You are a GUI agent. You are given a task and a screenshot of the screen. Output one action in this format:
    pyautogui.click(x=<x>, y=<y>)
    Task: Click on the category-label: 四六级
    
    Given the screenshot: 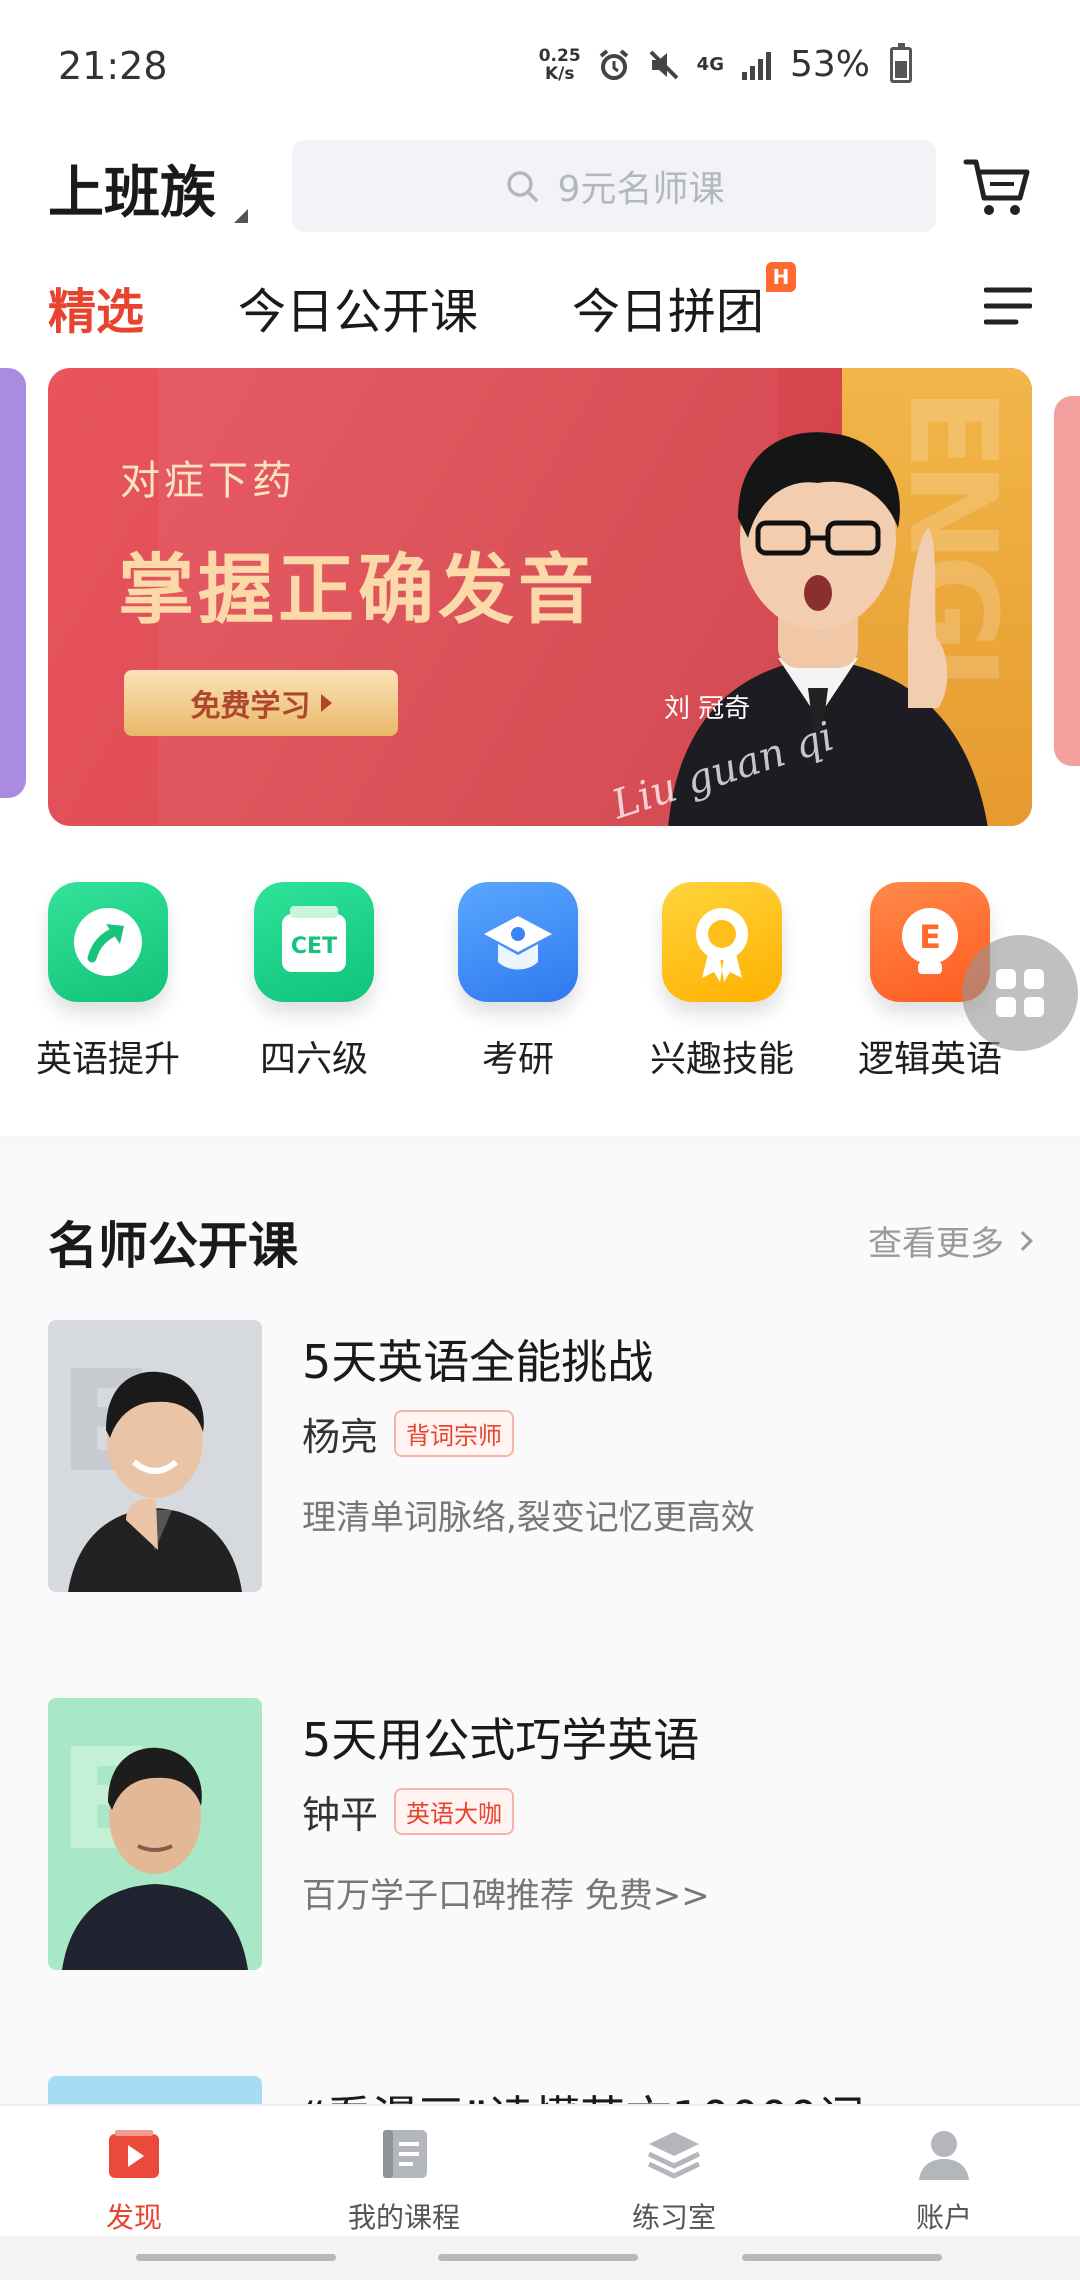 What is the action you would take?
    pyautogui.click(x=313, y=1059)
    